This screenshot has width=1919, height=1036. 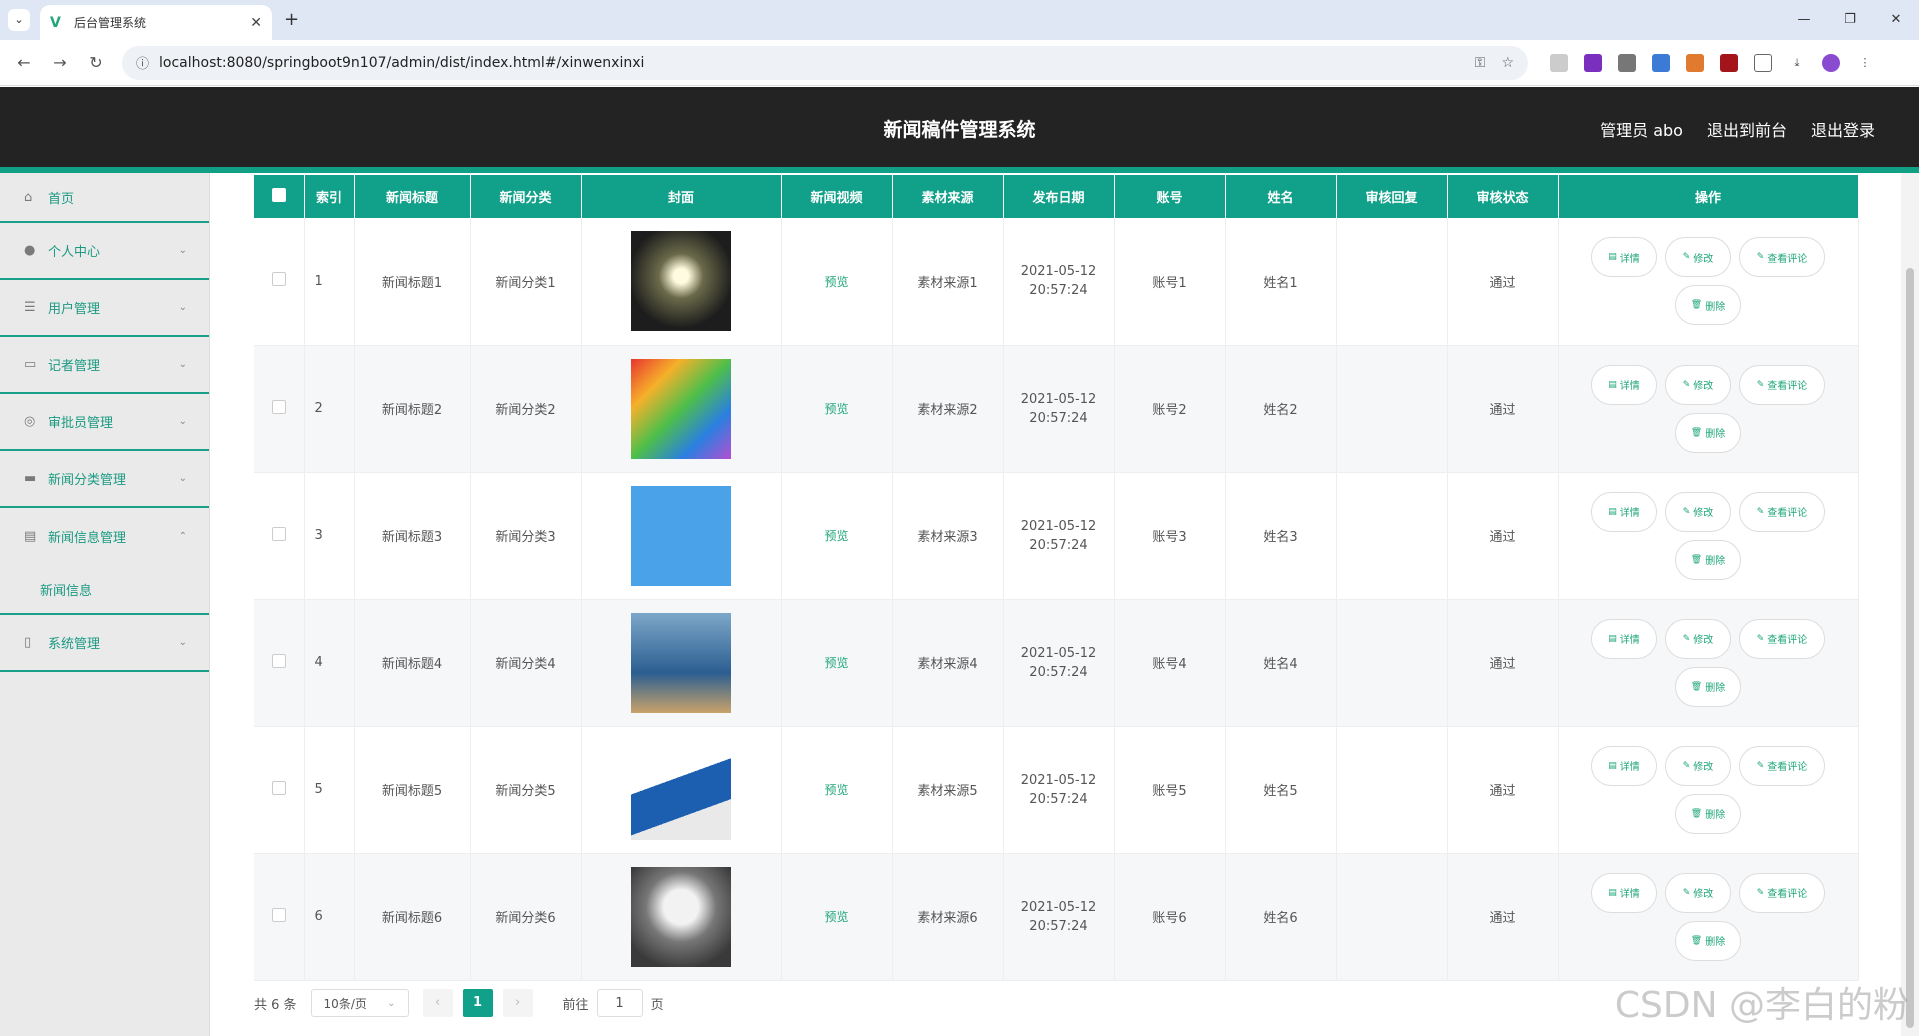 What do you see at coordinates (1865, 62) in the screenshot?
I see `menu-dots-icon: ⋮` at bounding box center [1865, 62].